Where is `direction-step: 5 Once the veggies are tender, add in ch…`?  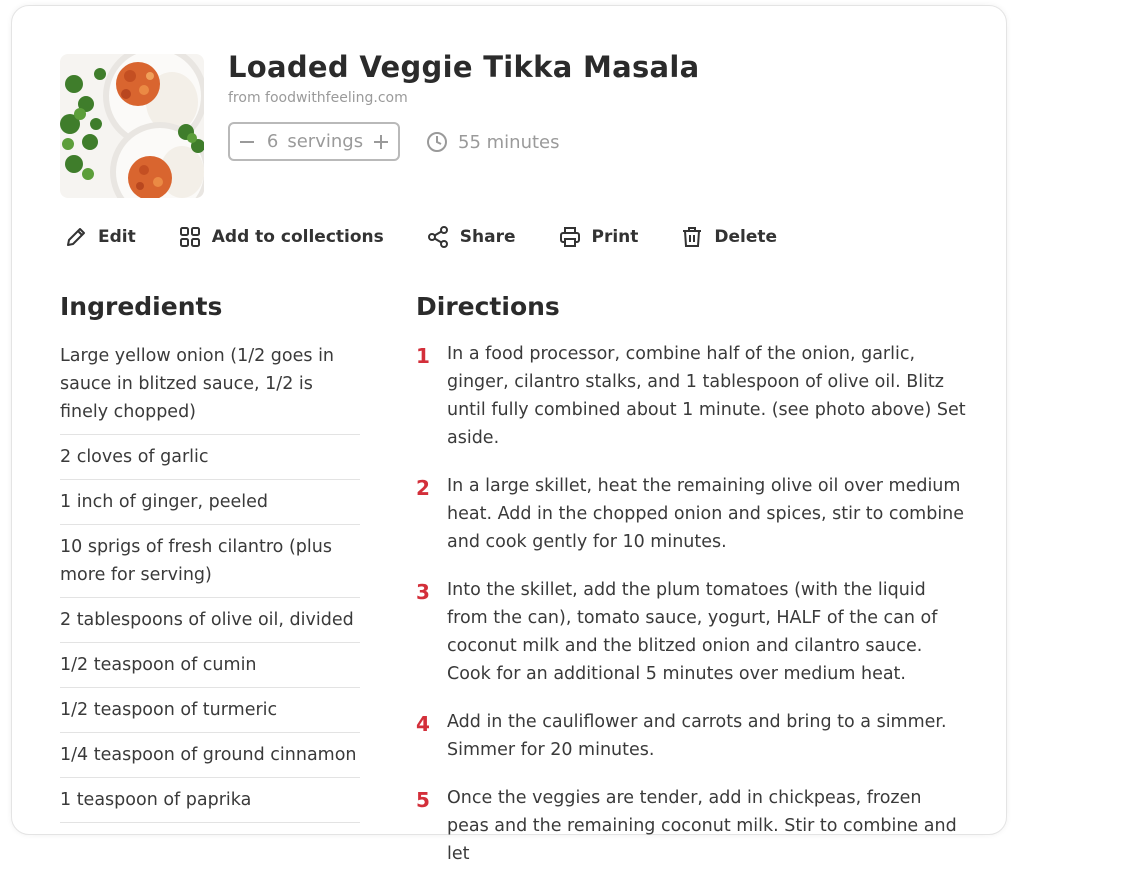 direction-step: 5 Once the veggies are tender, add in ch… is located at coordinates (691, 826).